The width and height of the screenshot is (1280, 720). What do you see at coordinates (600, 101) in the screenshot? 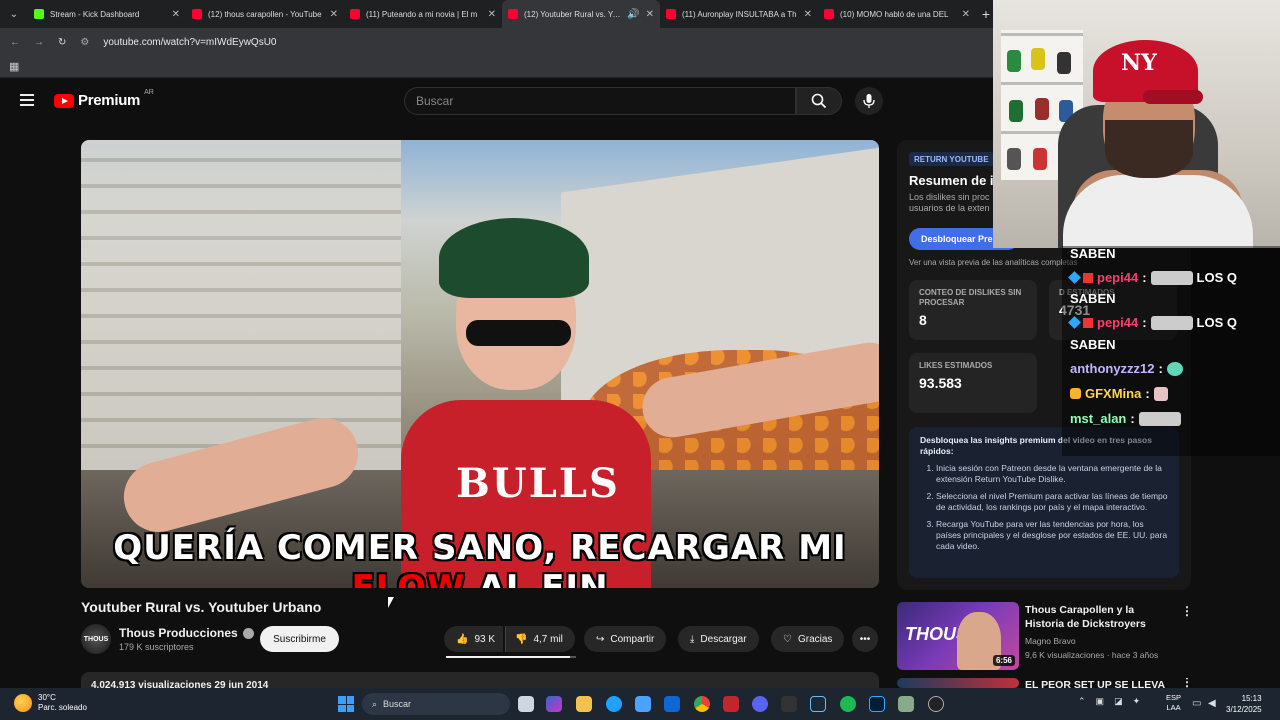
I see `search-input: Buscar` at bounding box center [600, 101].